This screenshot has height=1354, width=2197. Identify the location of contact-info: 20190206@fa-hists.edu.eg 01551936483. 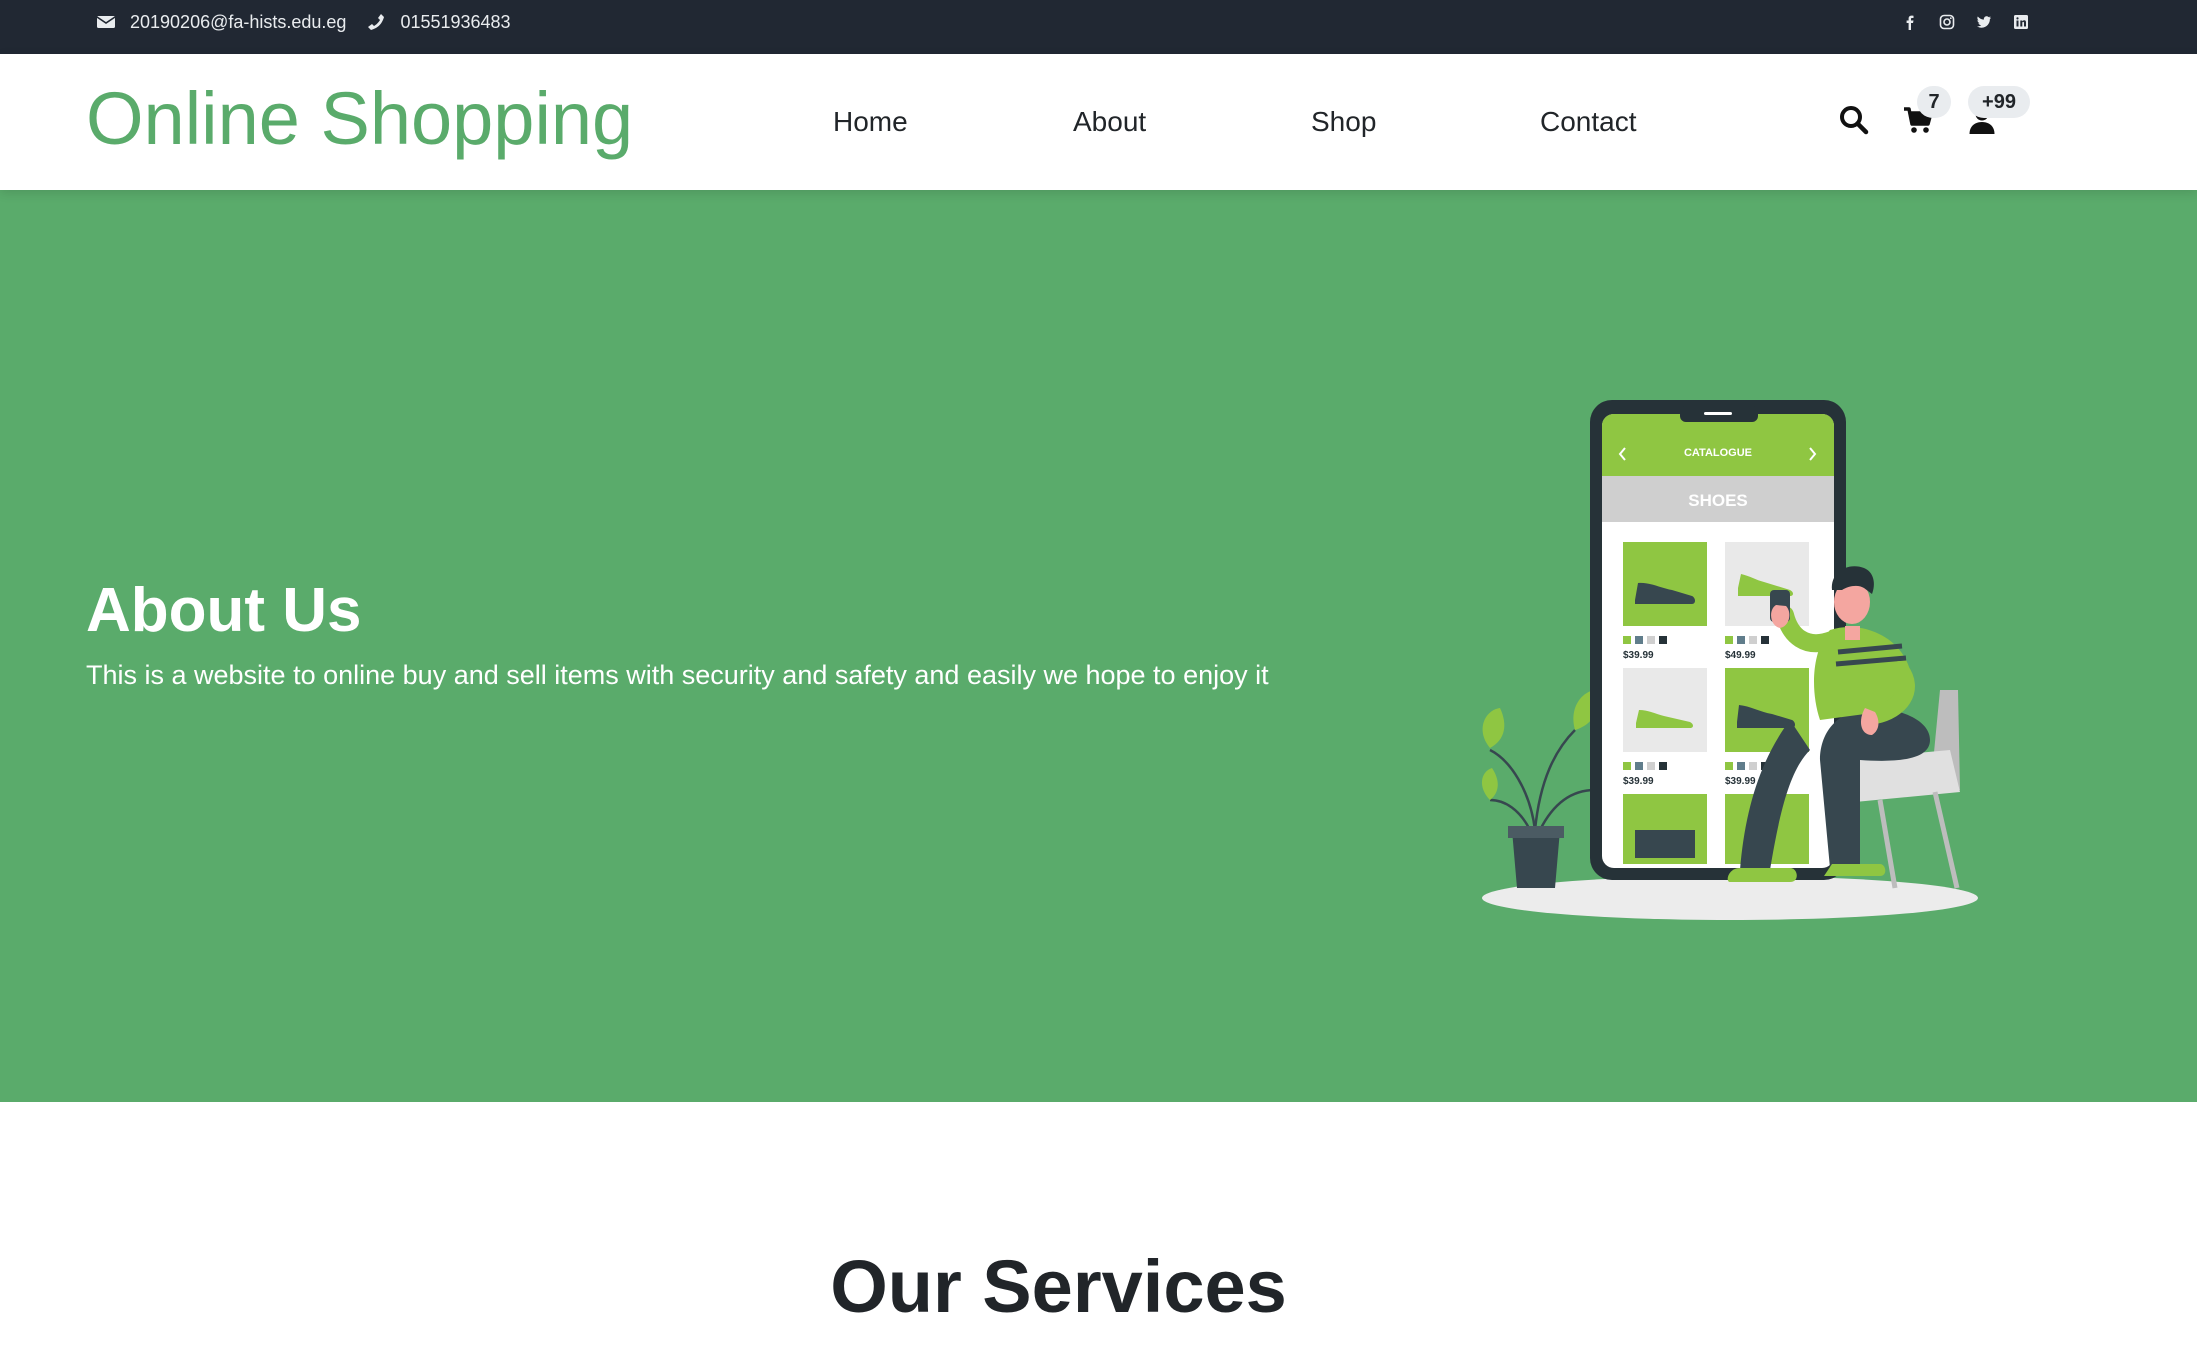
(313, 22).